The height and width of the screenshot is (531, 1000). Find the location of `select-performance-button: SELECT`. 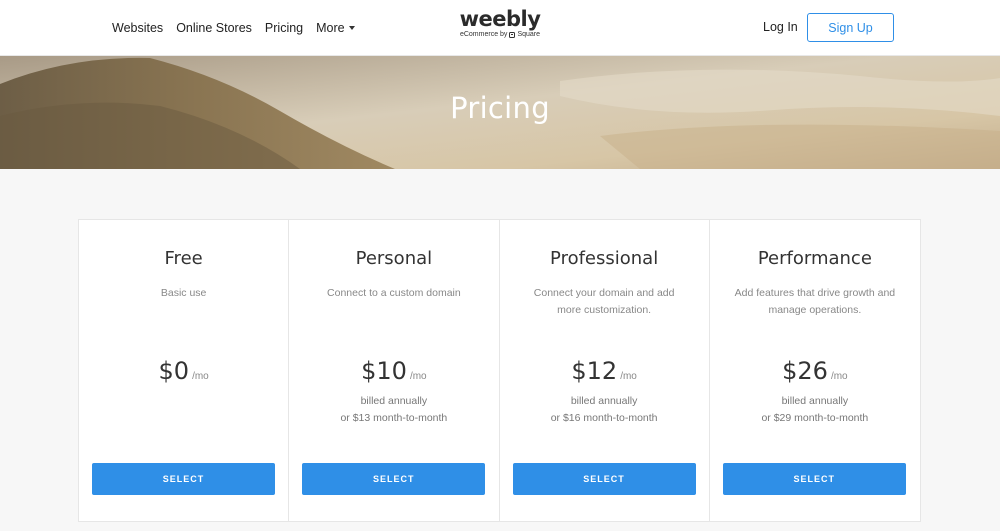

select-performance-button: SELECT is located at coordinates (814, 479).